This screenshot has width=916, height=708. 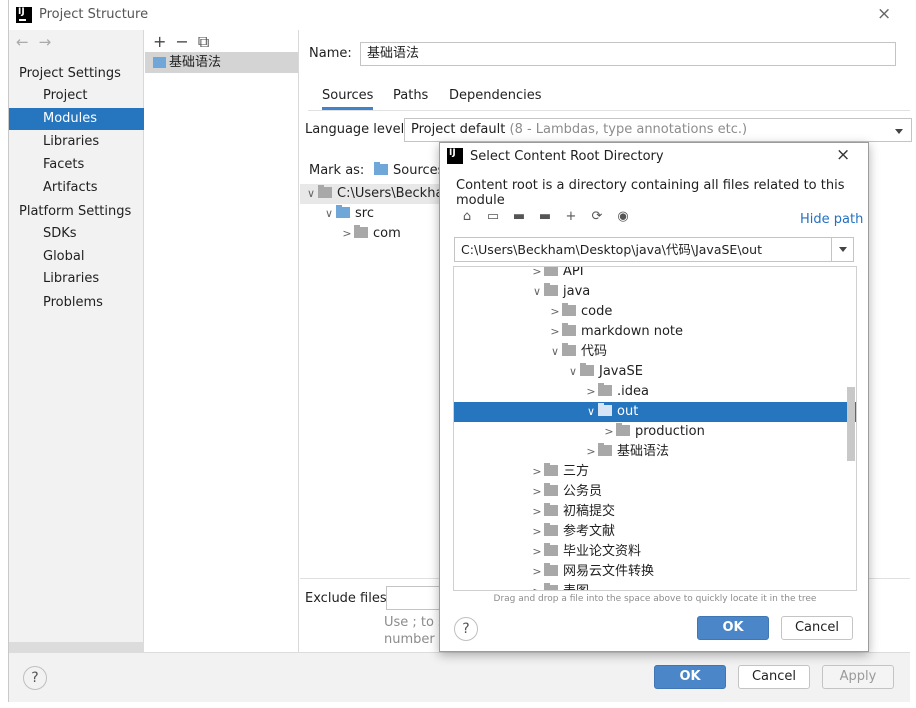 What do you see at coordinates (655, 586) in the screenshot?
I see `tree-row: > 表图` at bounding box center [655, 586].